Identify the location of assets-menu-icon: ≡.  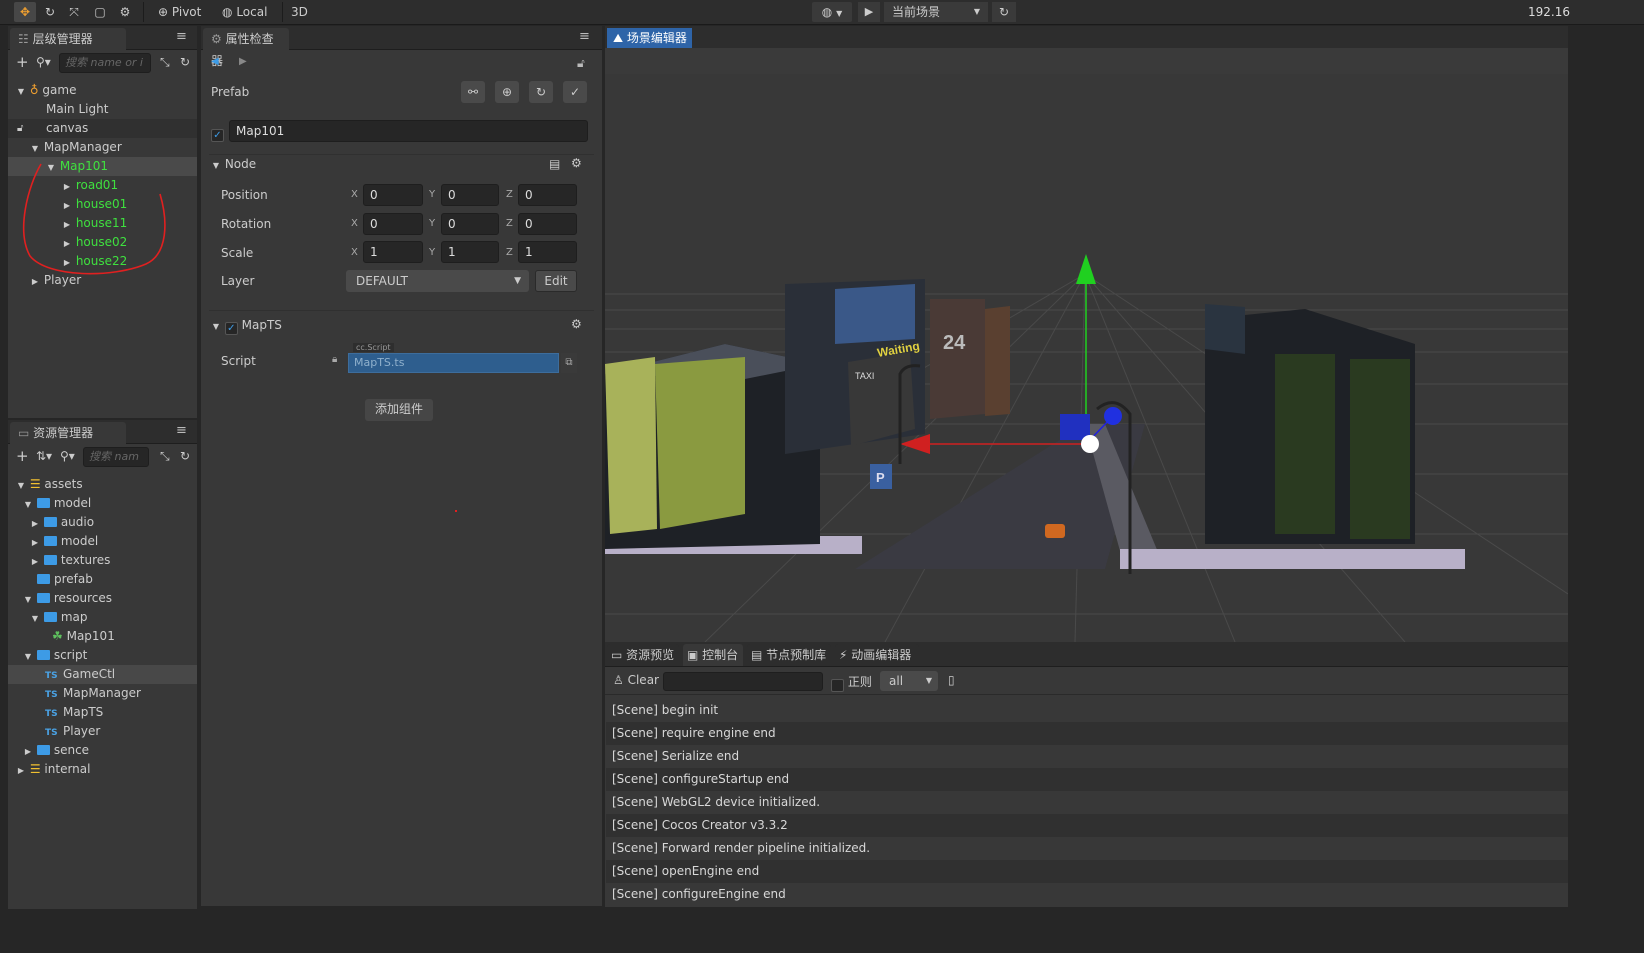
(181, 430).